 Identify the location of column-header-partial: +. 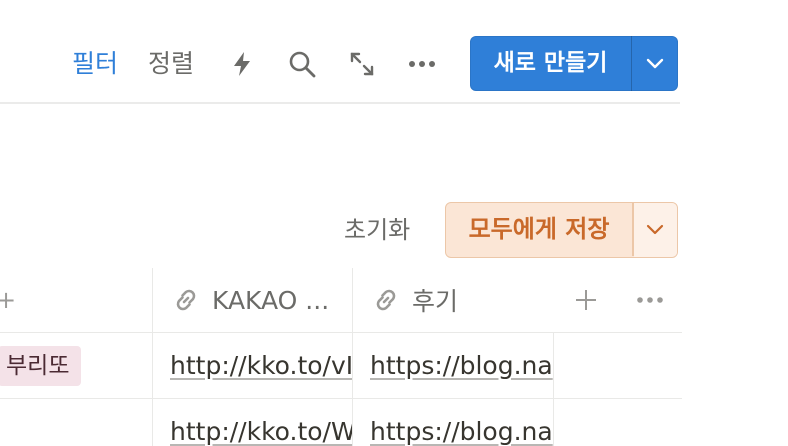
(8, 300).